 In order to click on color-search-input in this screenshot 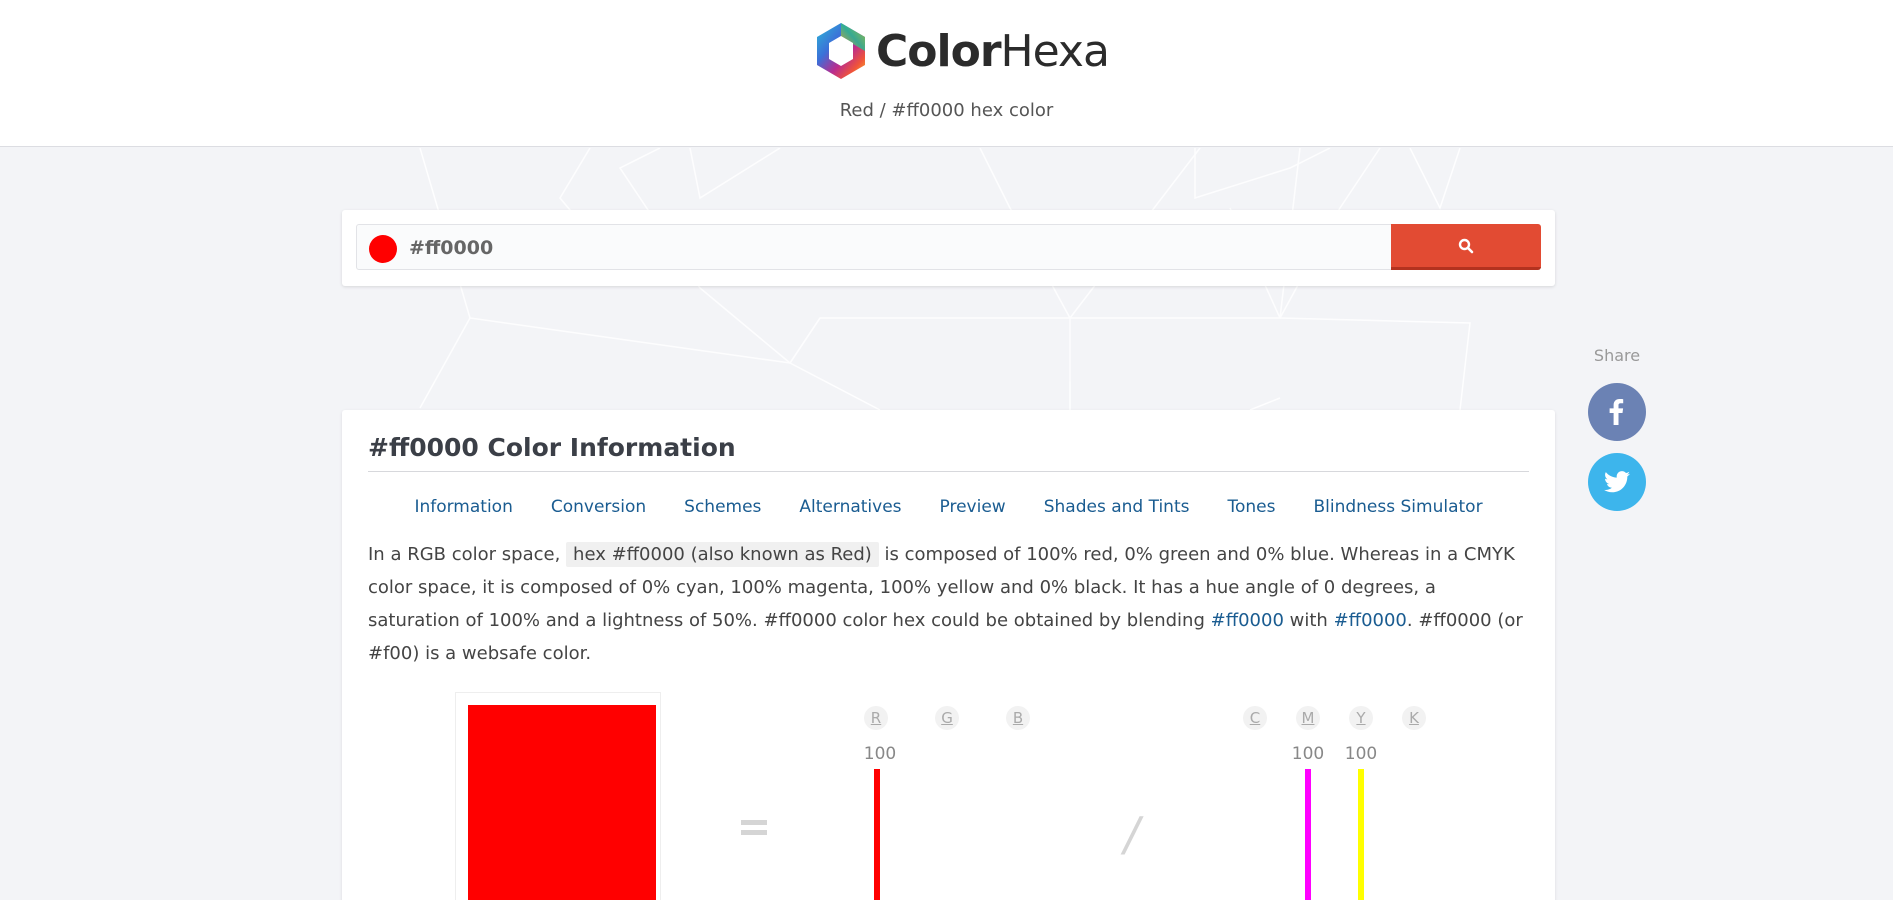, I will do `click(889, 248)`.